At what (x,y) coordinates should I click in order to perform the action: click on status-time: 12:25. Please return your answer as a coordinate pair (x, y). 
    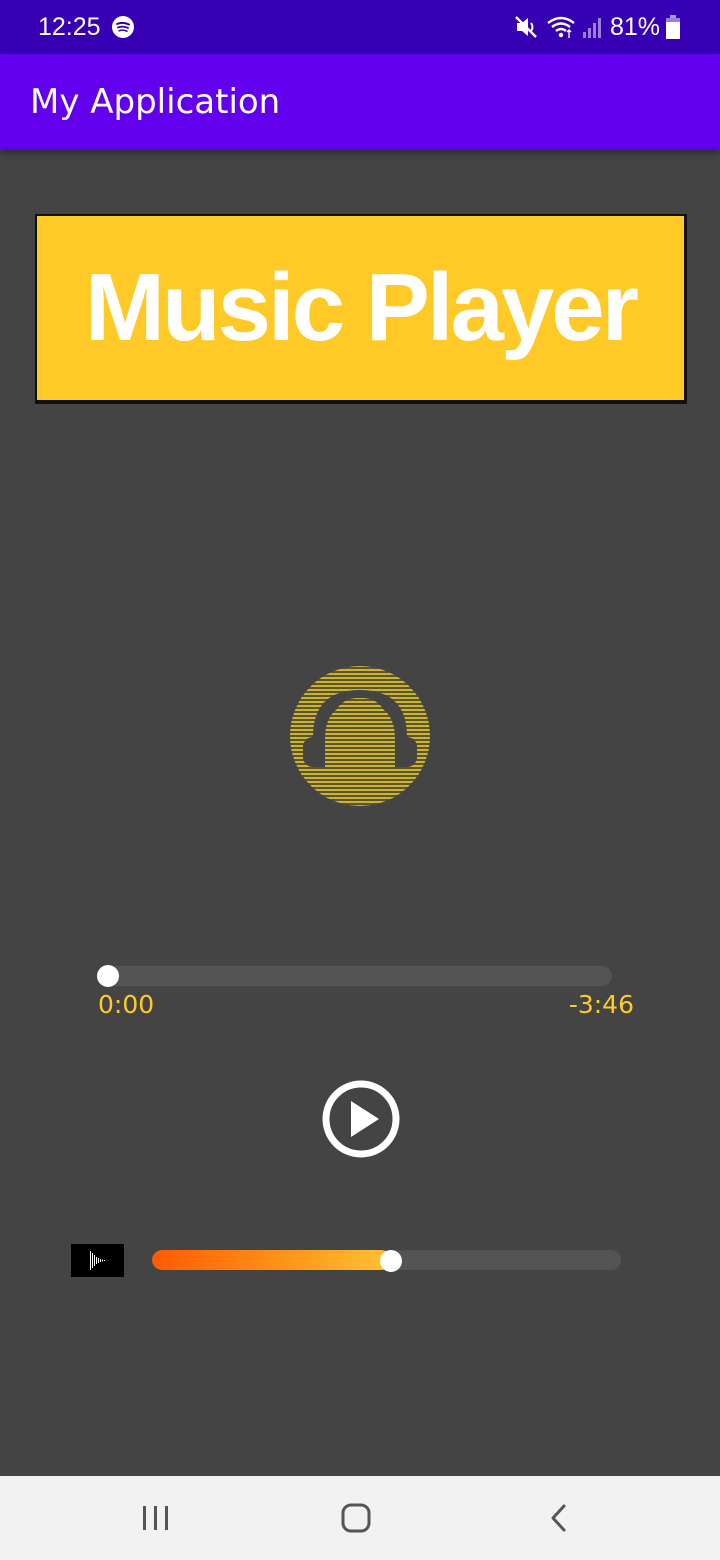
    Looking at the image, I should click on (69, 27).